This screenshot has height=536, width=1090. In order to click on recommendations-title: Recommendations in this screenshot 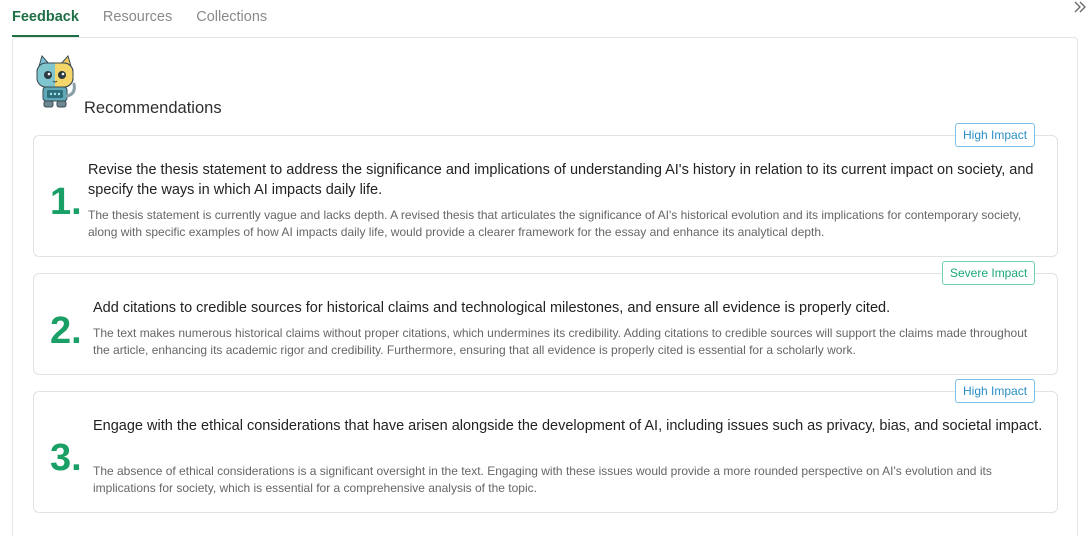, I will do `click(153, 108)`.